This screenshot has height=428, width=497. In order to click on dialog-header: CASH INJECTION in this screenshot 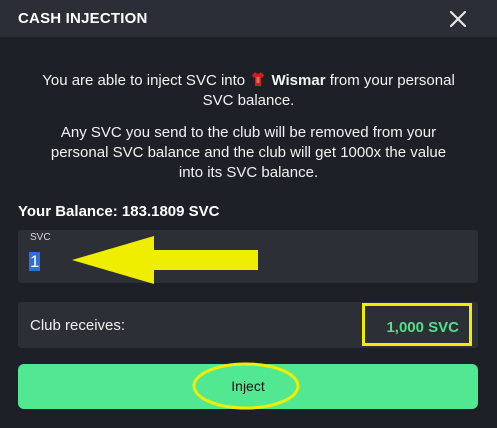, I will do `click(248, 18)`.